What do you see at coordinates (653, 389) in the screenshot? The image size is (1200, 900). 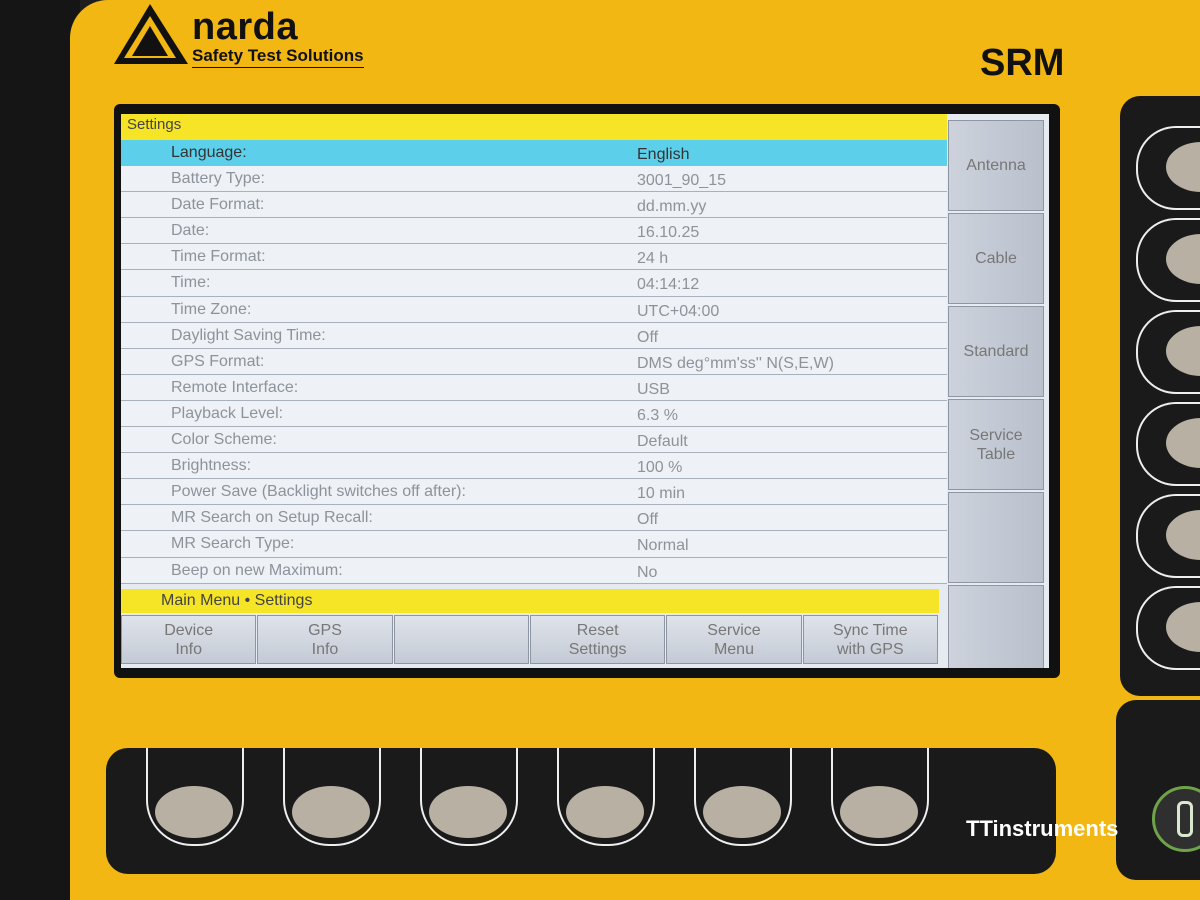 I see `setting-value: USB` at bounding box center [653, 389].